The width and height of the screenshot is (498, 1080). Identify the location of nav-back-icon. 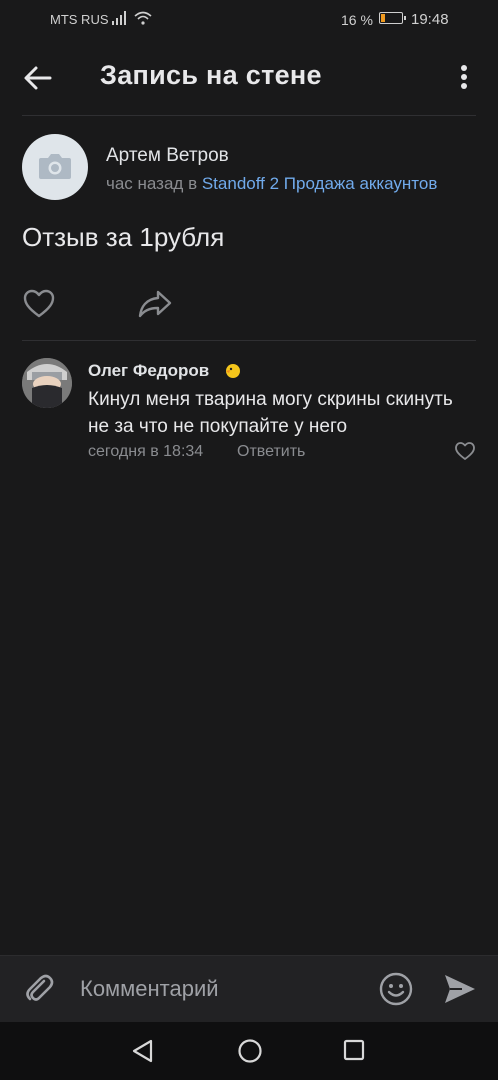
(143, 1051).